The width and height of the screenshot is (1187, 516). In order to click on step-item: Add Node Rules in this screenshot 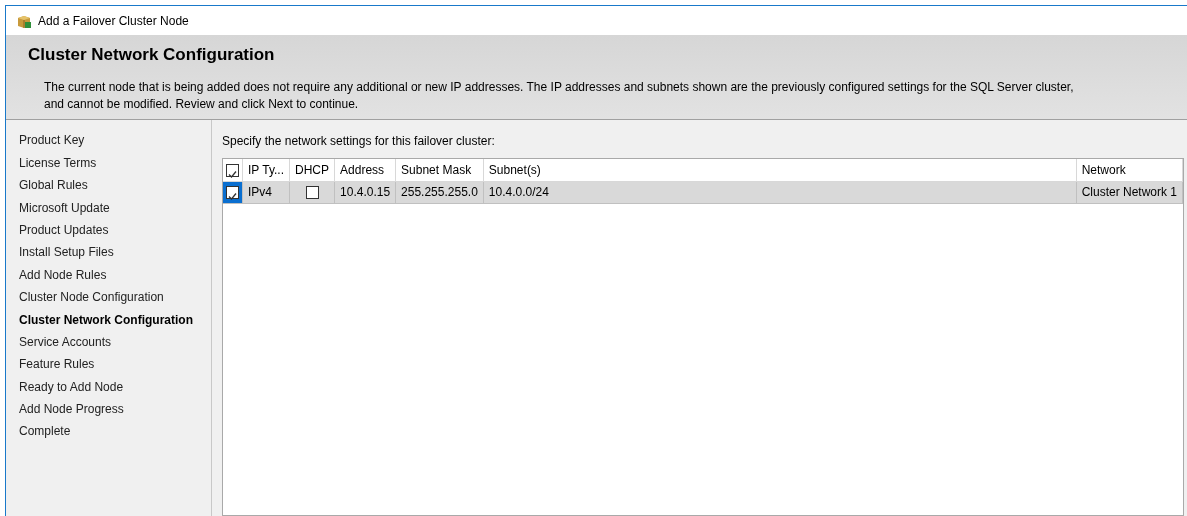, I will do `click(115, 277)`.